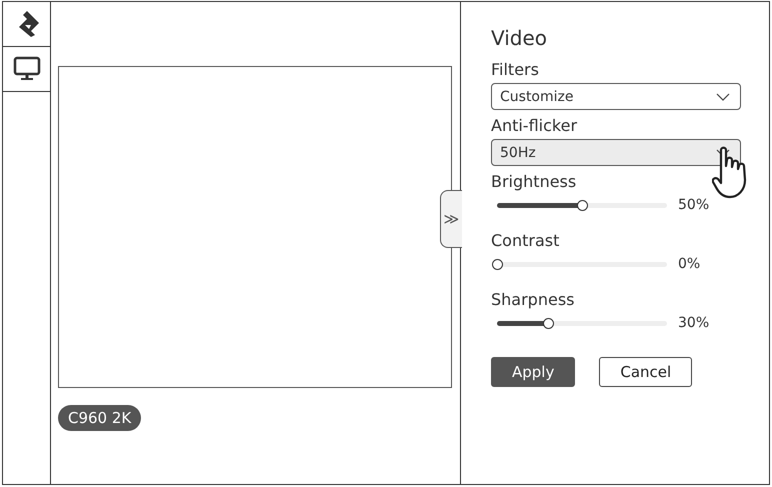 This screenshot has height=487, width=772. What do you see at coordinates (534, 125) in the screenshot?
I see `field-label: Anti-flicker` at bounding box center [534, 125].